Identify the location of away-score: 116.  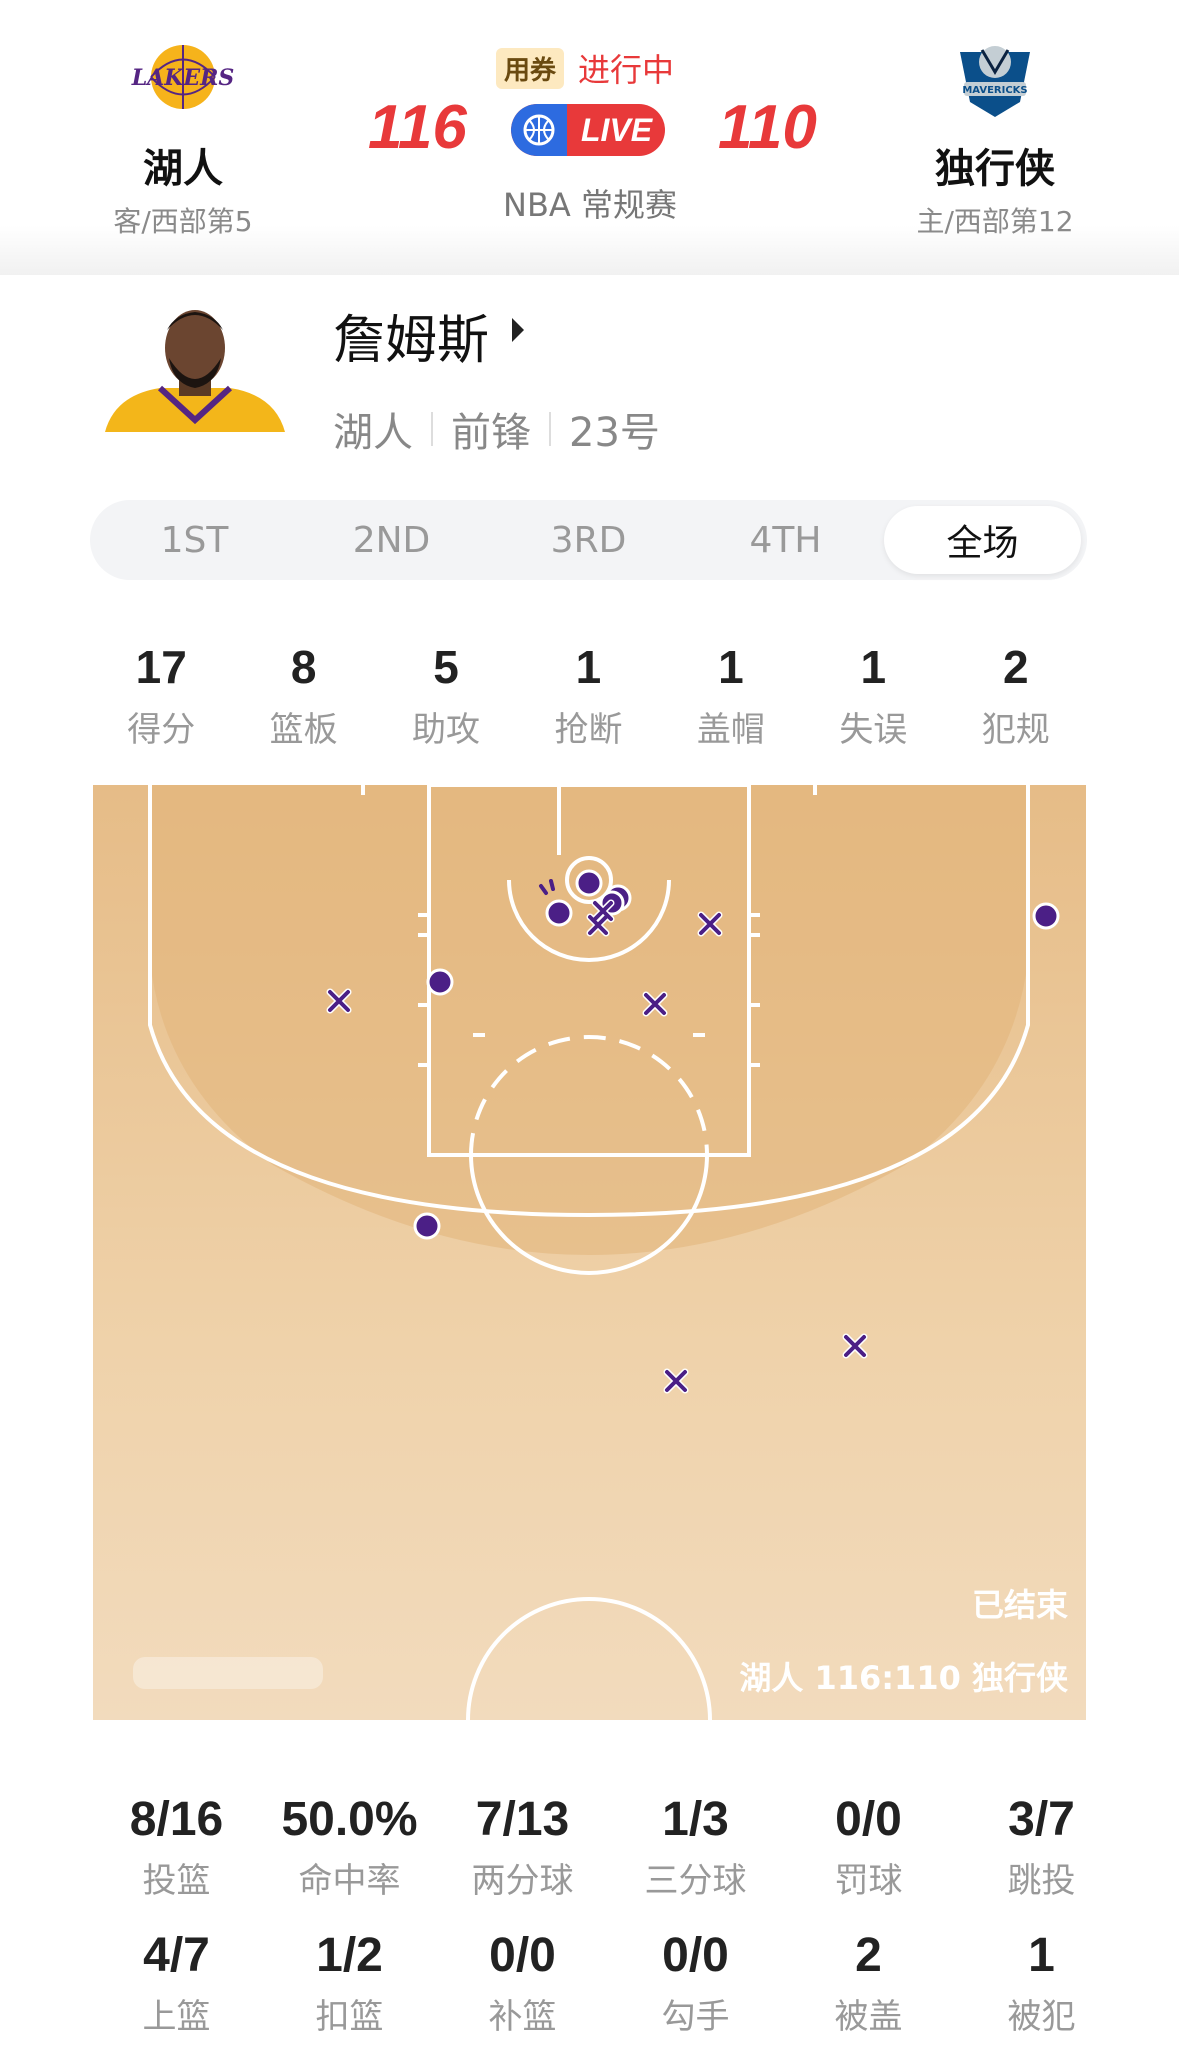
(417, 127).